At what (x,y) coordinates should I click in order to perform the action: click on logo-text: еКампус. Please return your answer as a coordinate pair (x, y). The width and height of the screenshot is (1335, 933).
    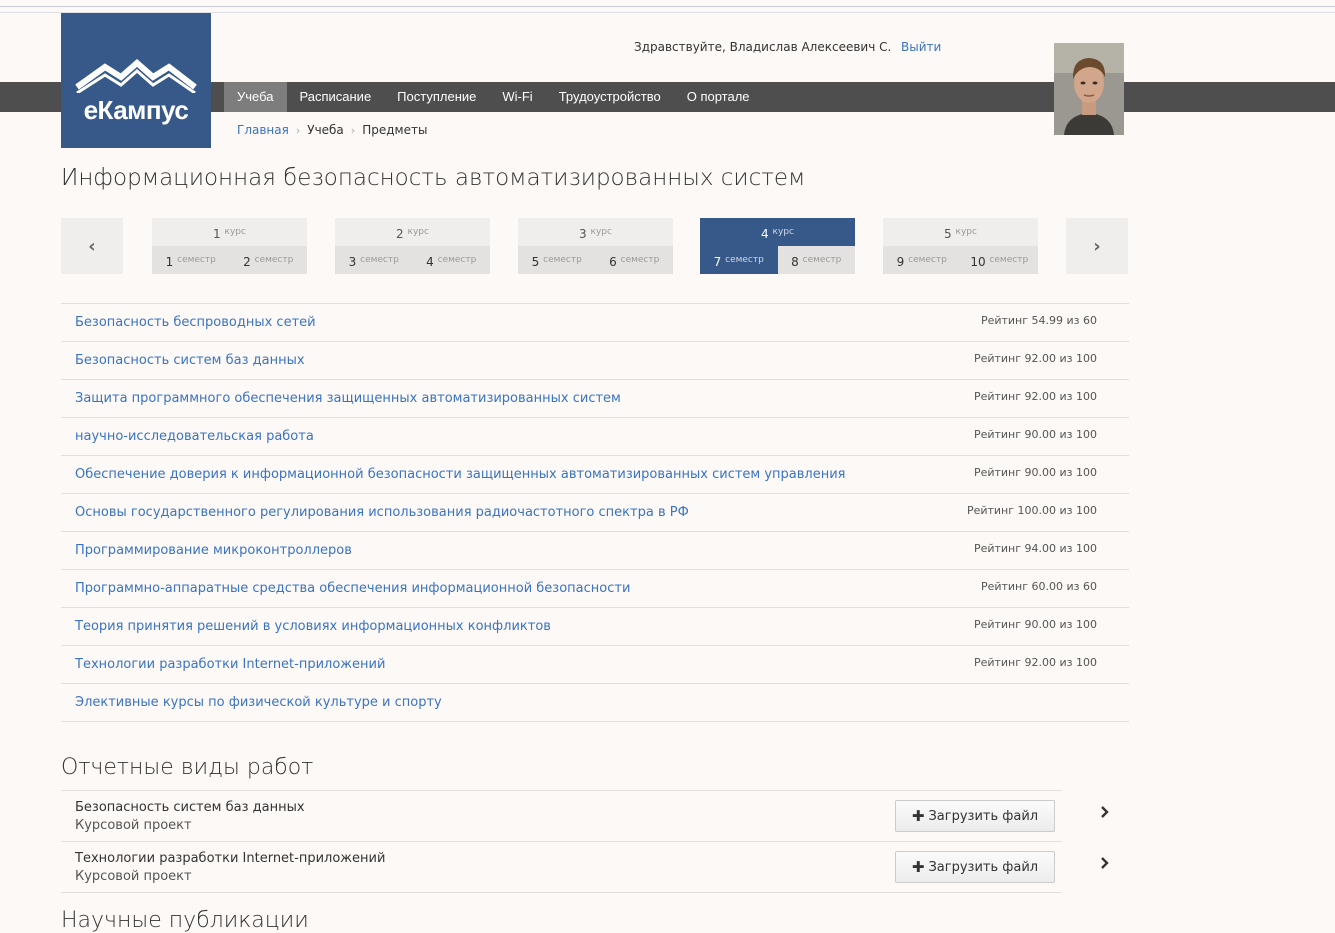
    Looking at the image, I should click on (136, 110).